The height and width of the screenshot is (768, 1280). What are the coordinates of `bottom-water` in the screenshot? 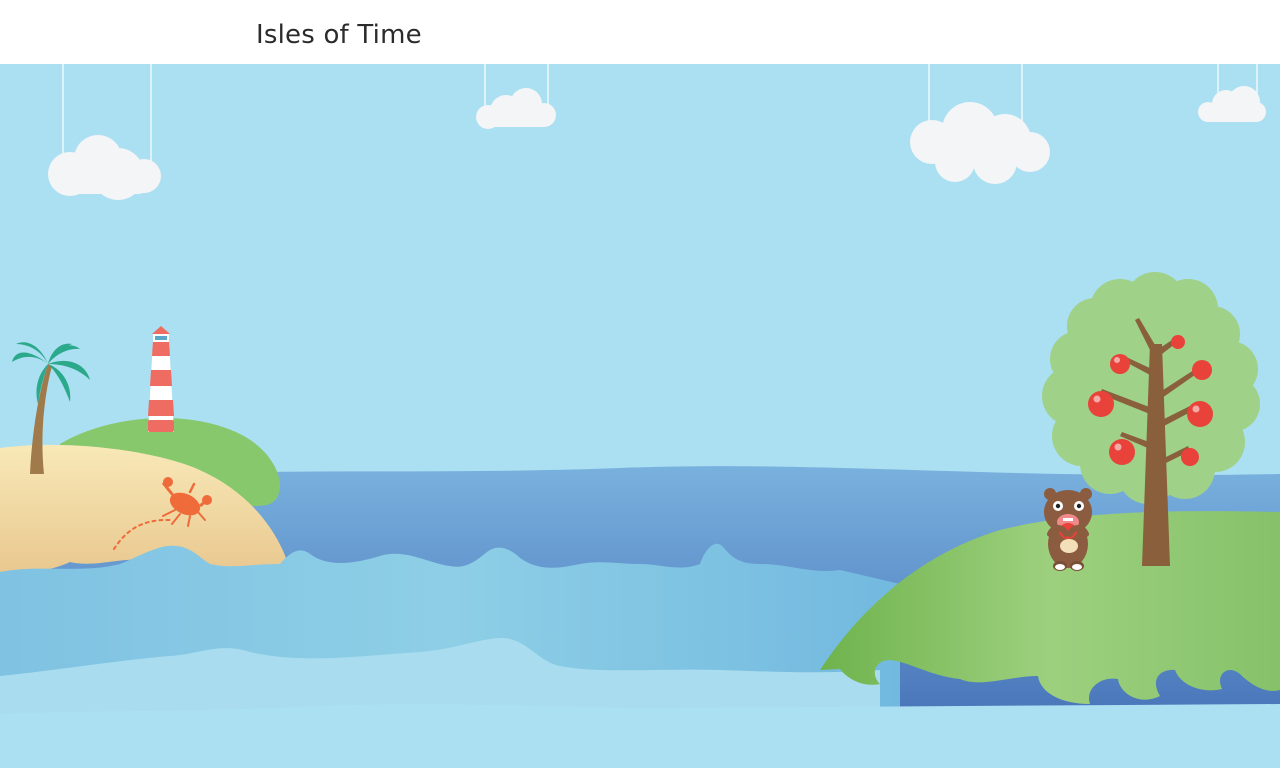 It's located at (640, 736).